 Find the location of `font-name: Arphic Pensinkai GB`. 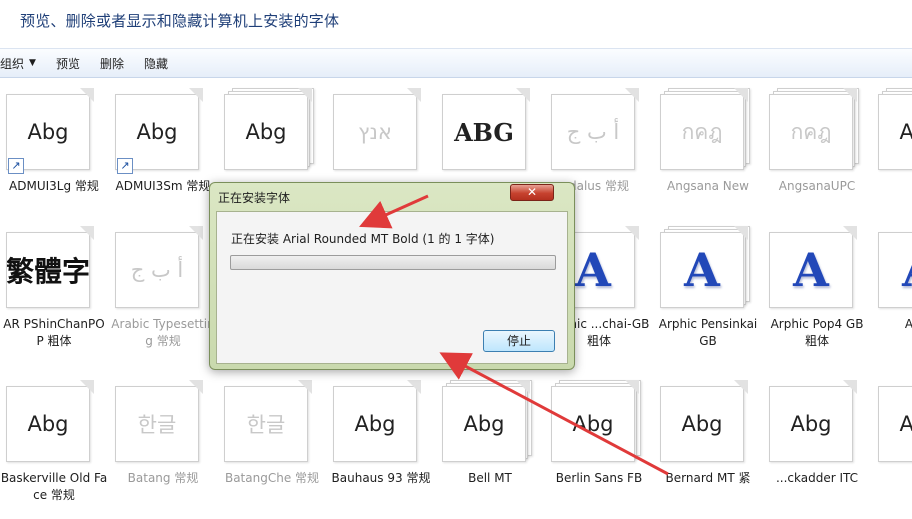

font-name: Arphic Pensinkai GB is located at coordinates (708, 332).